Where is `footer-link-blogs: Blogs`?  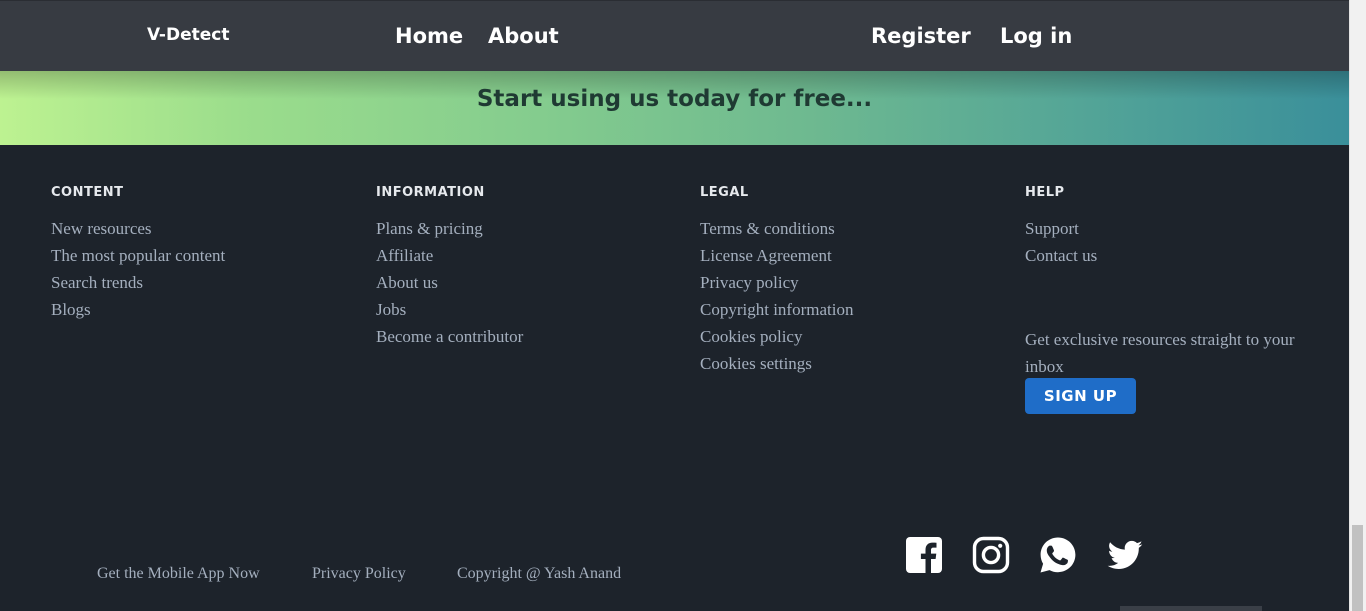
footer-link-blogs: Blogs is located at coordinates (71, 309).